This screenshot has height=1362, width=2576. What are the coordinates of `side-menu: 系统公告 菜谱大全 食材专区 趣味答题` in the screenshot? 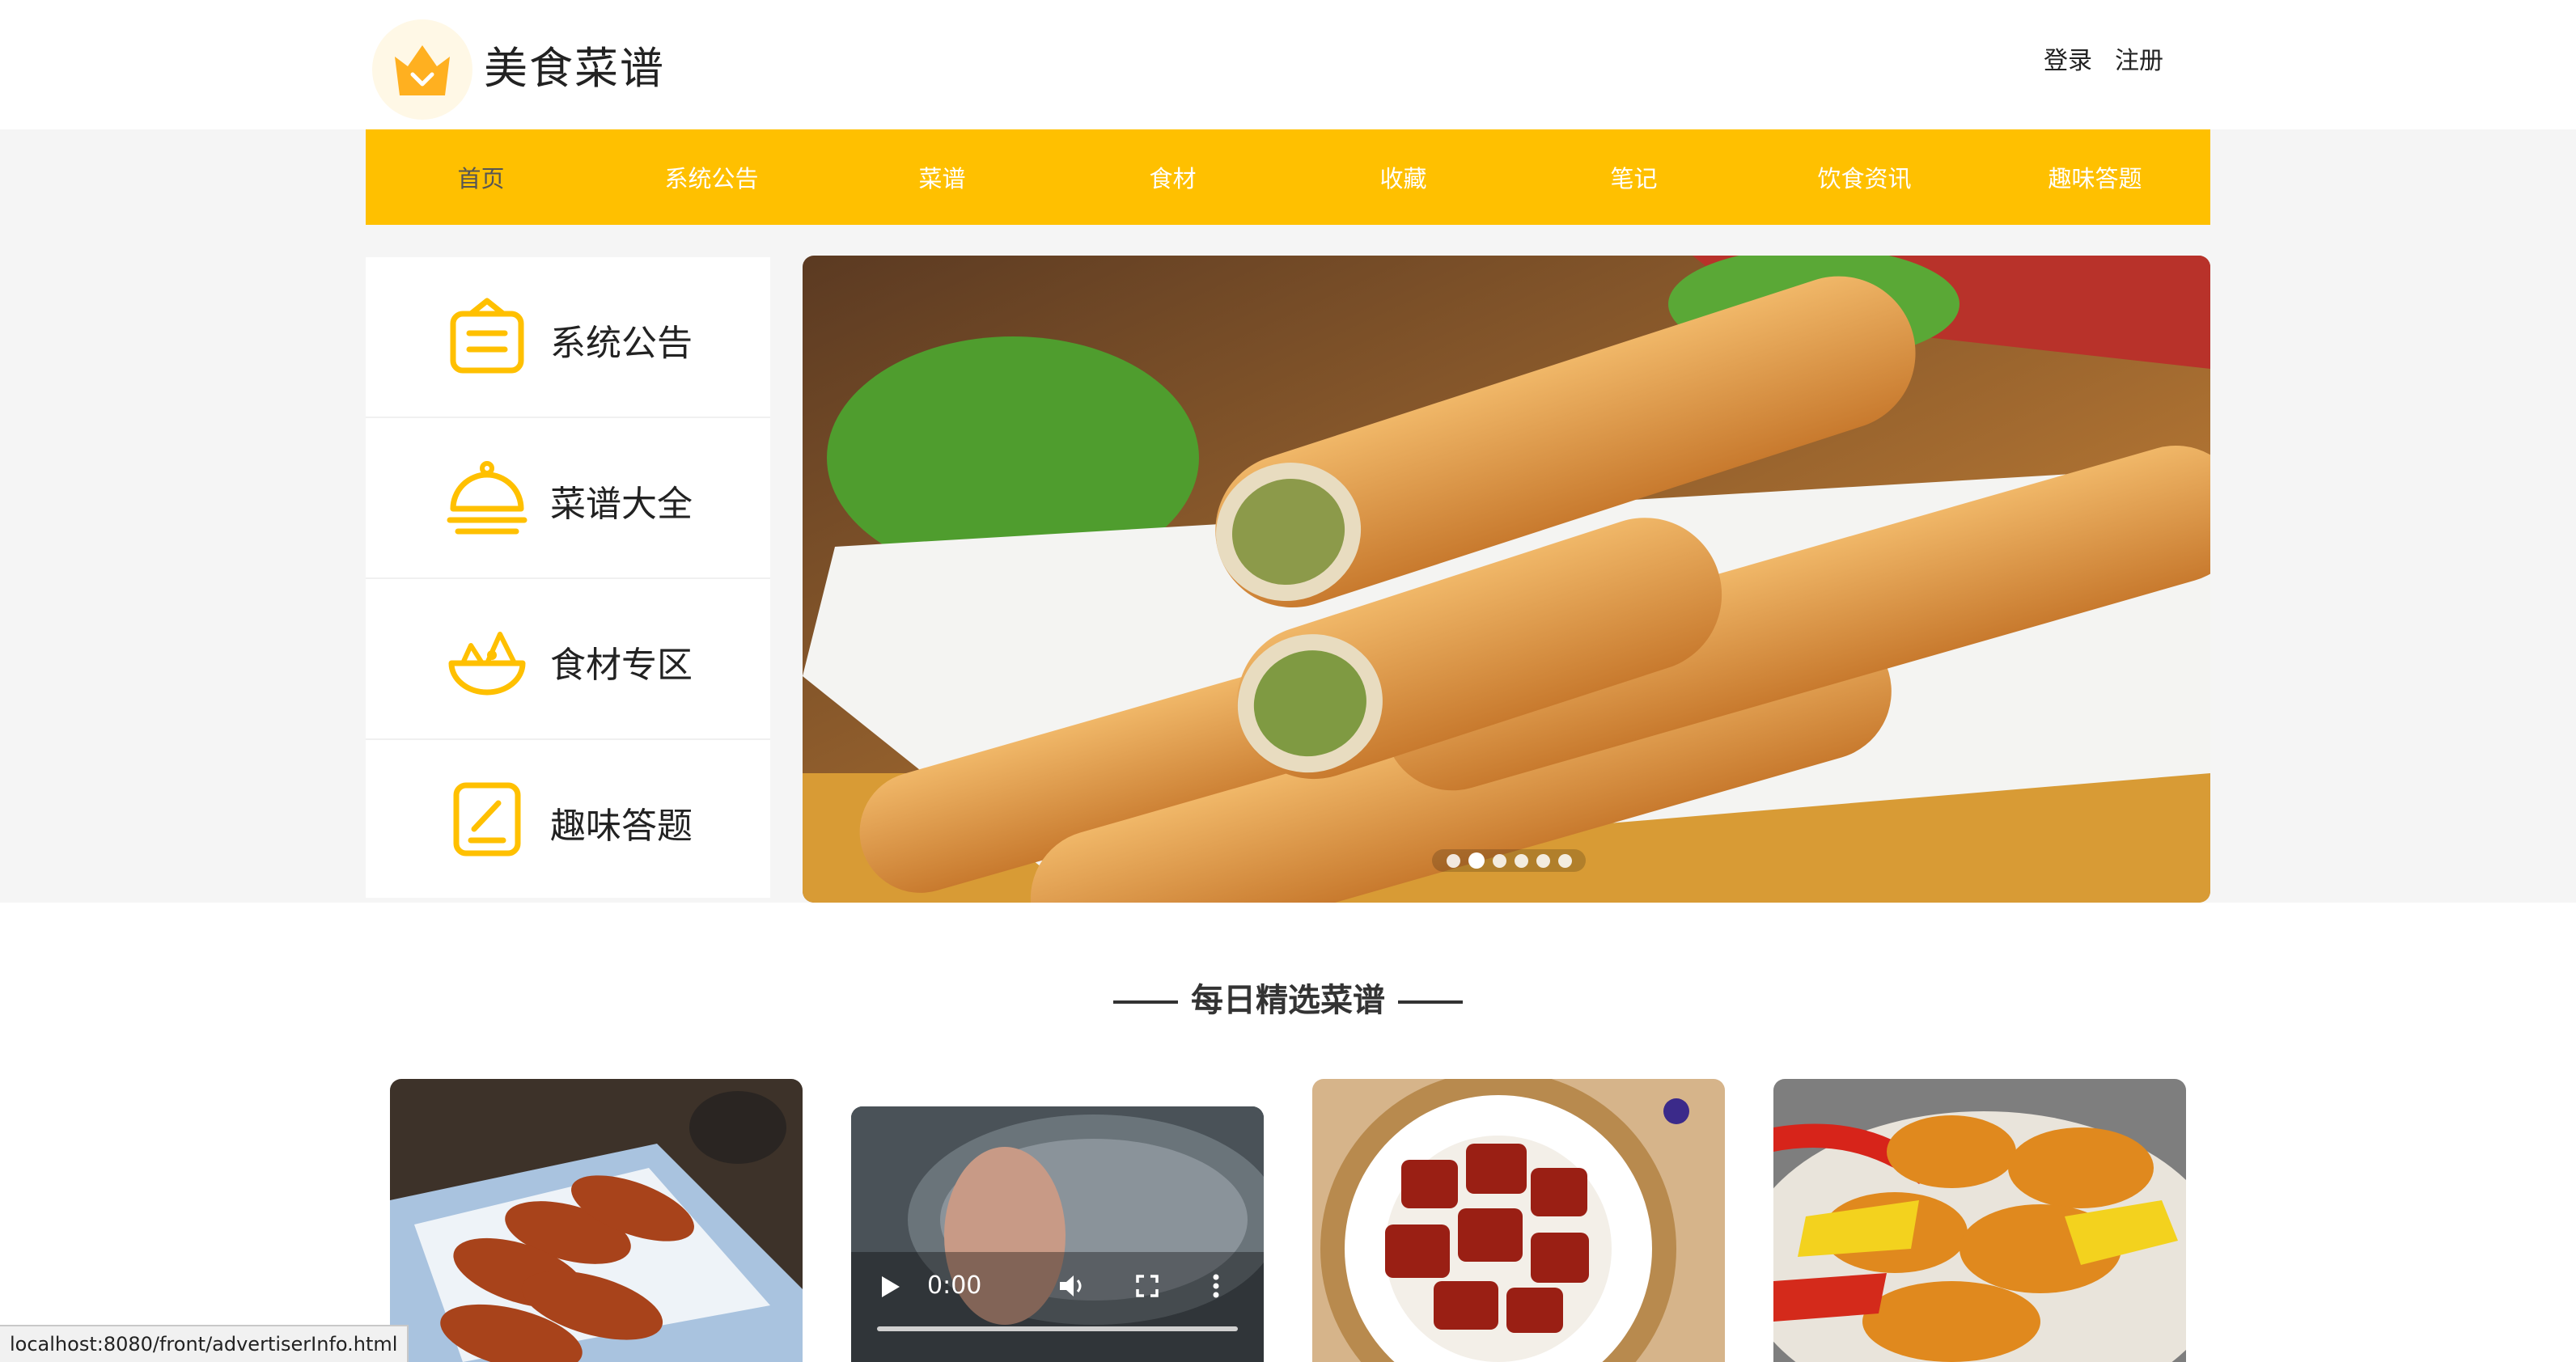 It's located at (568, 577).